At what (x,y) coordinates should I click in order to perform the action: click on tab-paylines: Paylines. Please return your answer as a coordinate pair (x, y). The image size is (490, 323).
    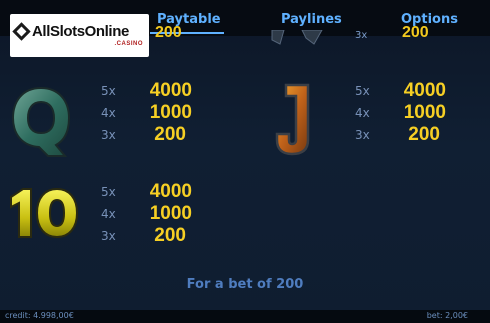
    Looking at the image, I should click on (311, 19).